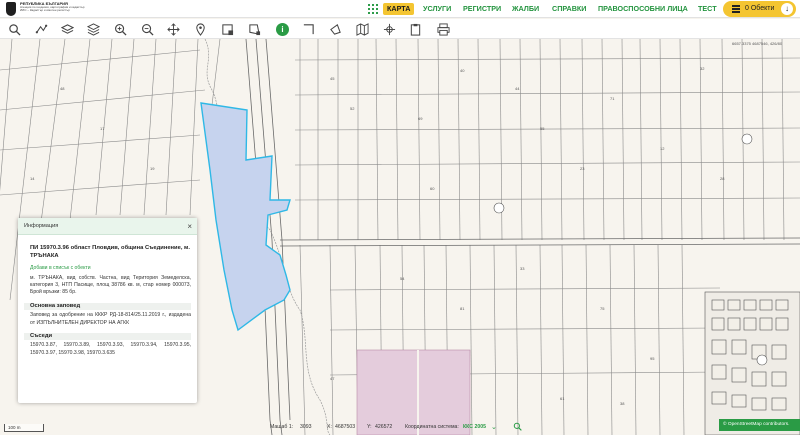  Describe the element at coordinates (227, 29) in the screenshot. I see `select-rect-icon` at that location.